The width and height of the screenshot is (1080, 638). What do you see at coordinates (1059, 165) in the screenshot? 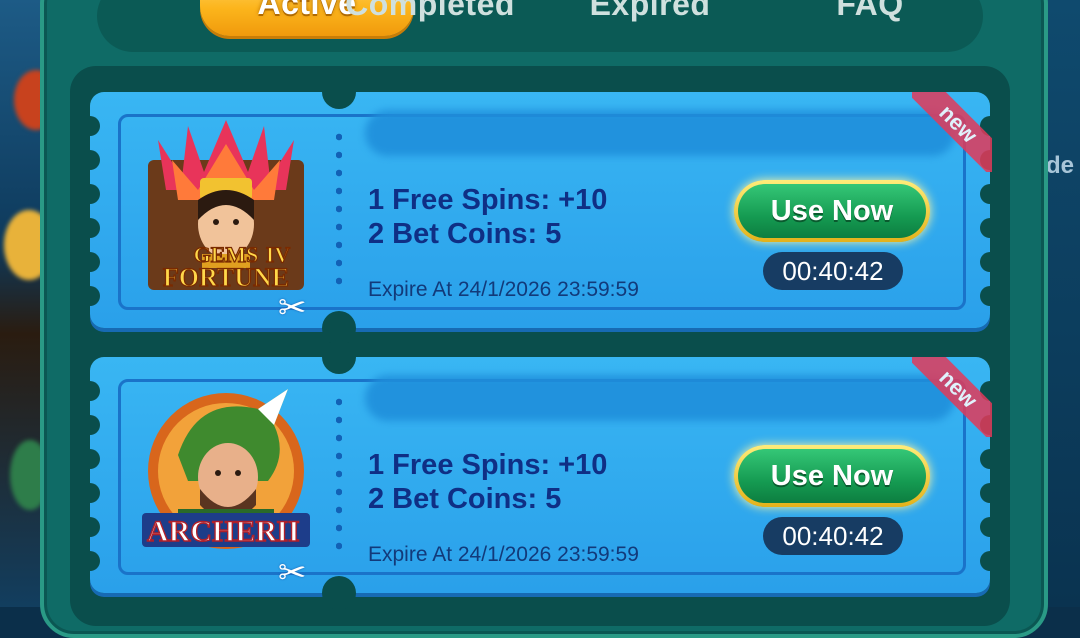
I see `background-text: de` at bounding box center [1059, 165].